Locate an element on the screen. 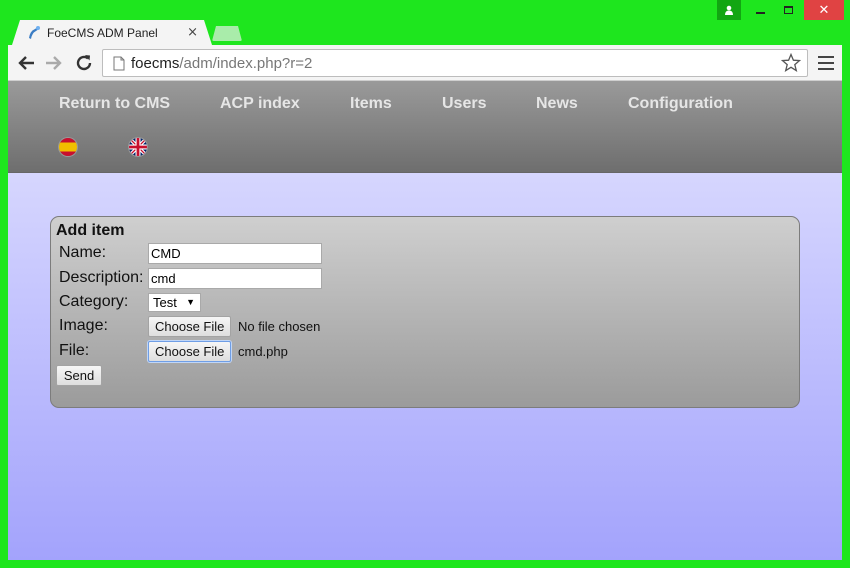  file-label: File: is located at coordinates (74, 350).